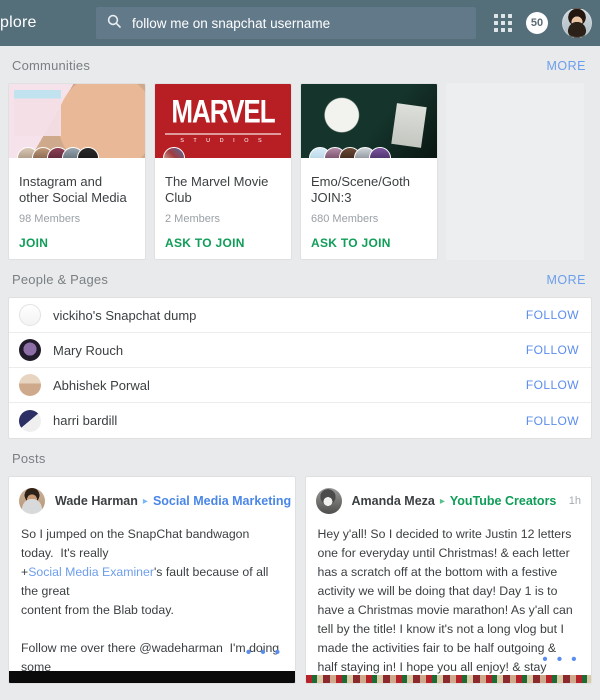 The height and width of the screenshot is (700, 600). I want to click on community-card-placeholder, so click(515, 171).